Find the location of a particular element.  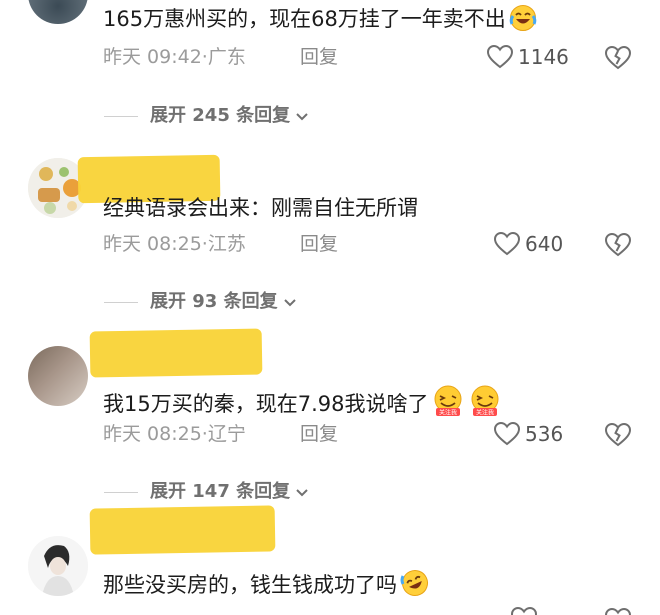

person-photo-icon is located at coordinates (58, 566).